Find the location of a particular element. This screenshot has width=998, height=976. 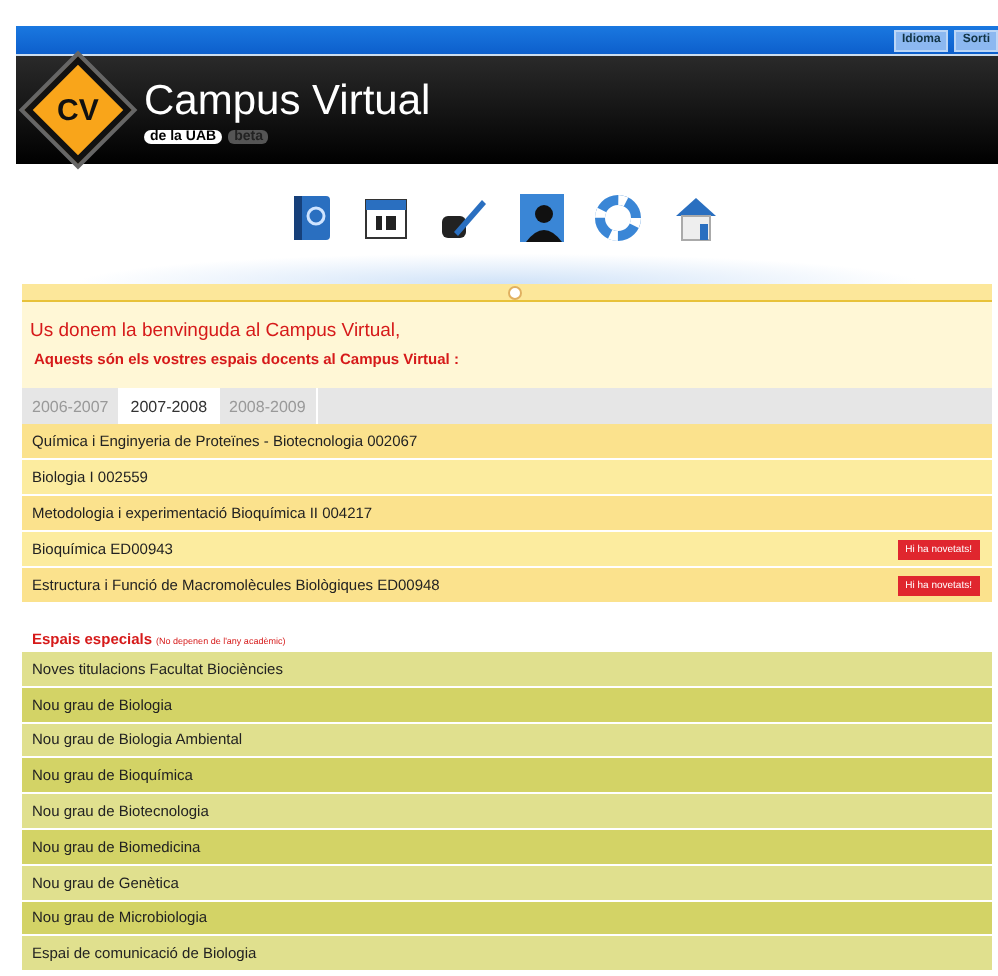

year-tab: 2007-2008 is located at coordinates (170, 406).